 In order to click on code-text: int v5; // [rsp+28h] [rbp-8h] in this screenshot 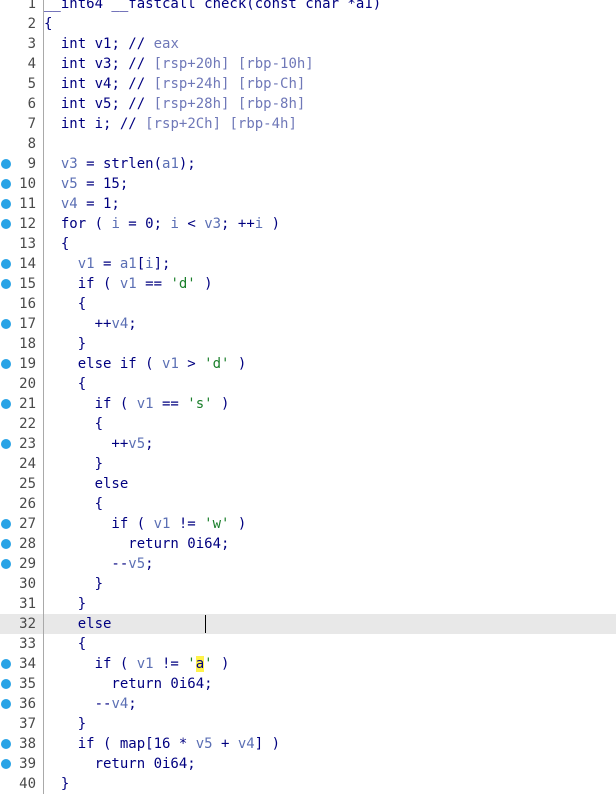, I will do `click(330, 104)`.